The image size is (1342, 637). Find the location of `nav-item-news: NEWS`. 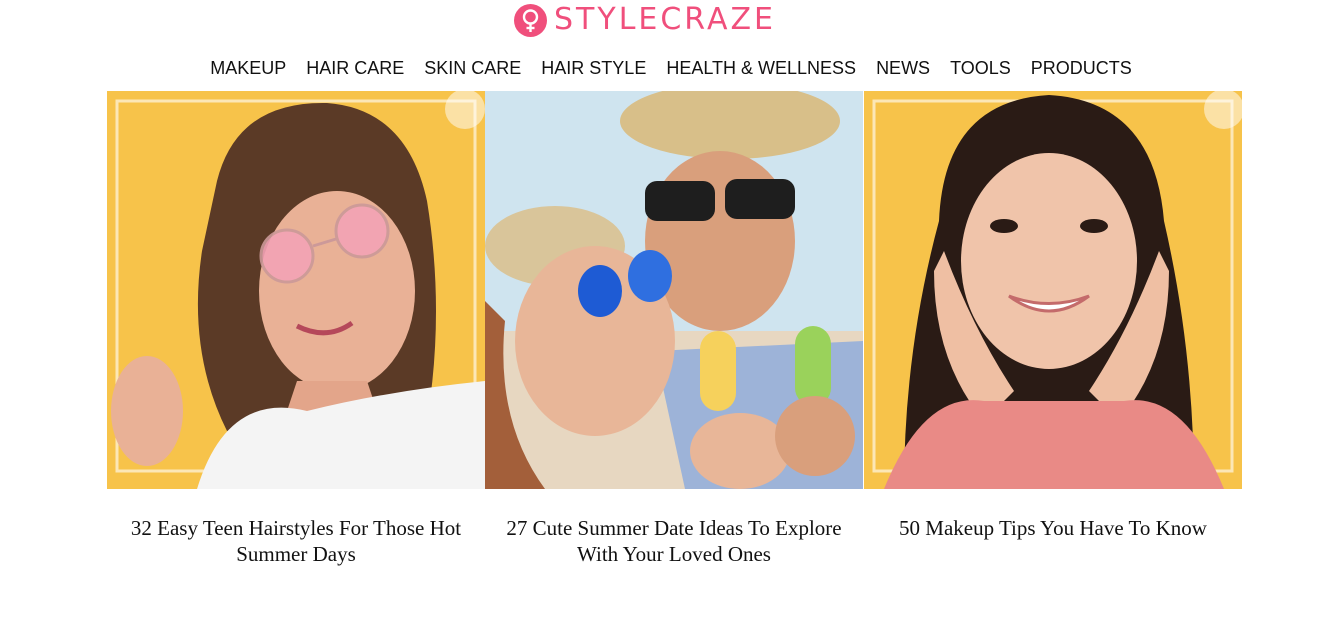

nav-item-news: NEWS is located at coordinates (903, 68).